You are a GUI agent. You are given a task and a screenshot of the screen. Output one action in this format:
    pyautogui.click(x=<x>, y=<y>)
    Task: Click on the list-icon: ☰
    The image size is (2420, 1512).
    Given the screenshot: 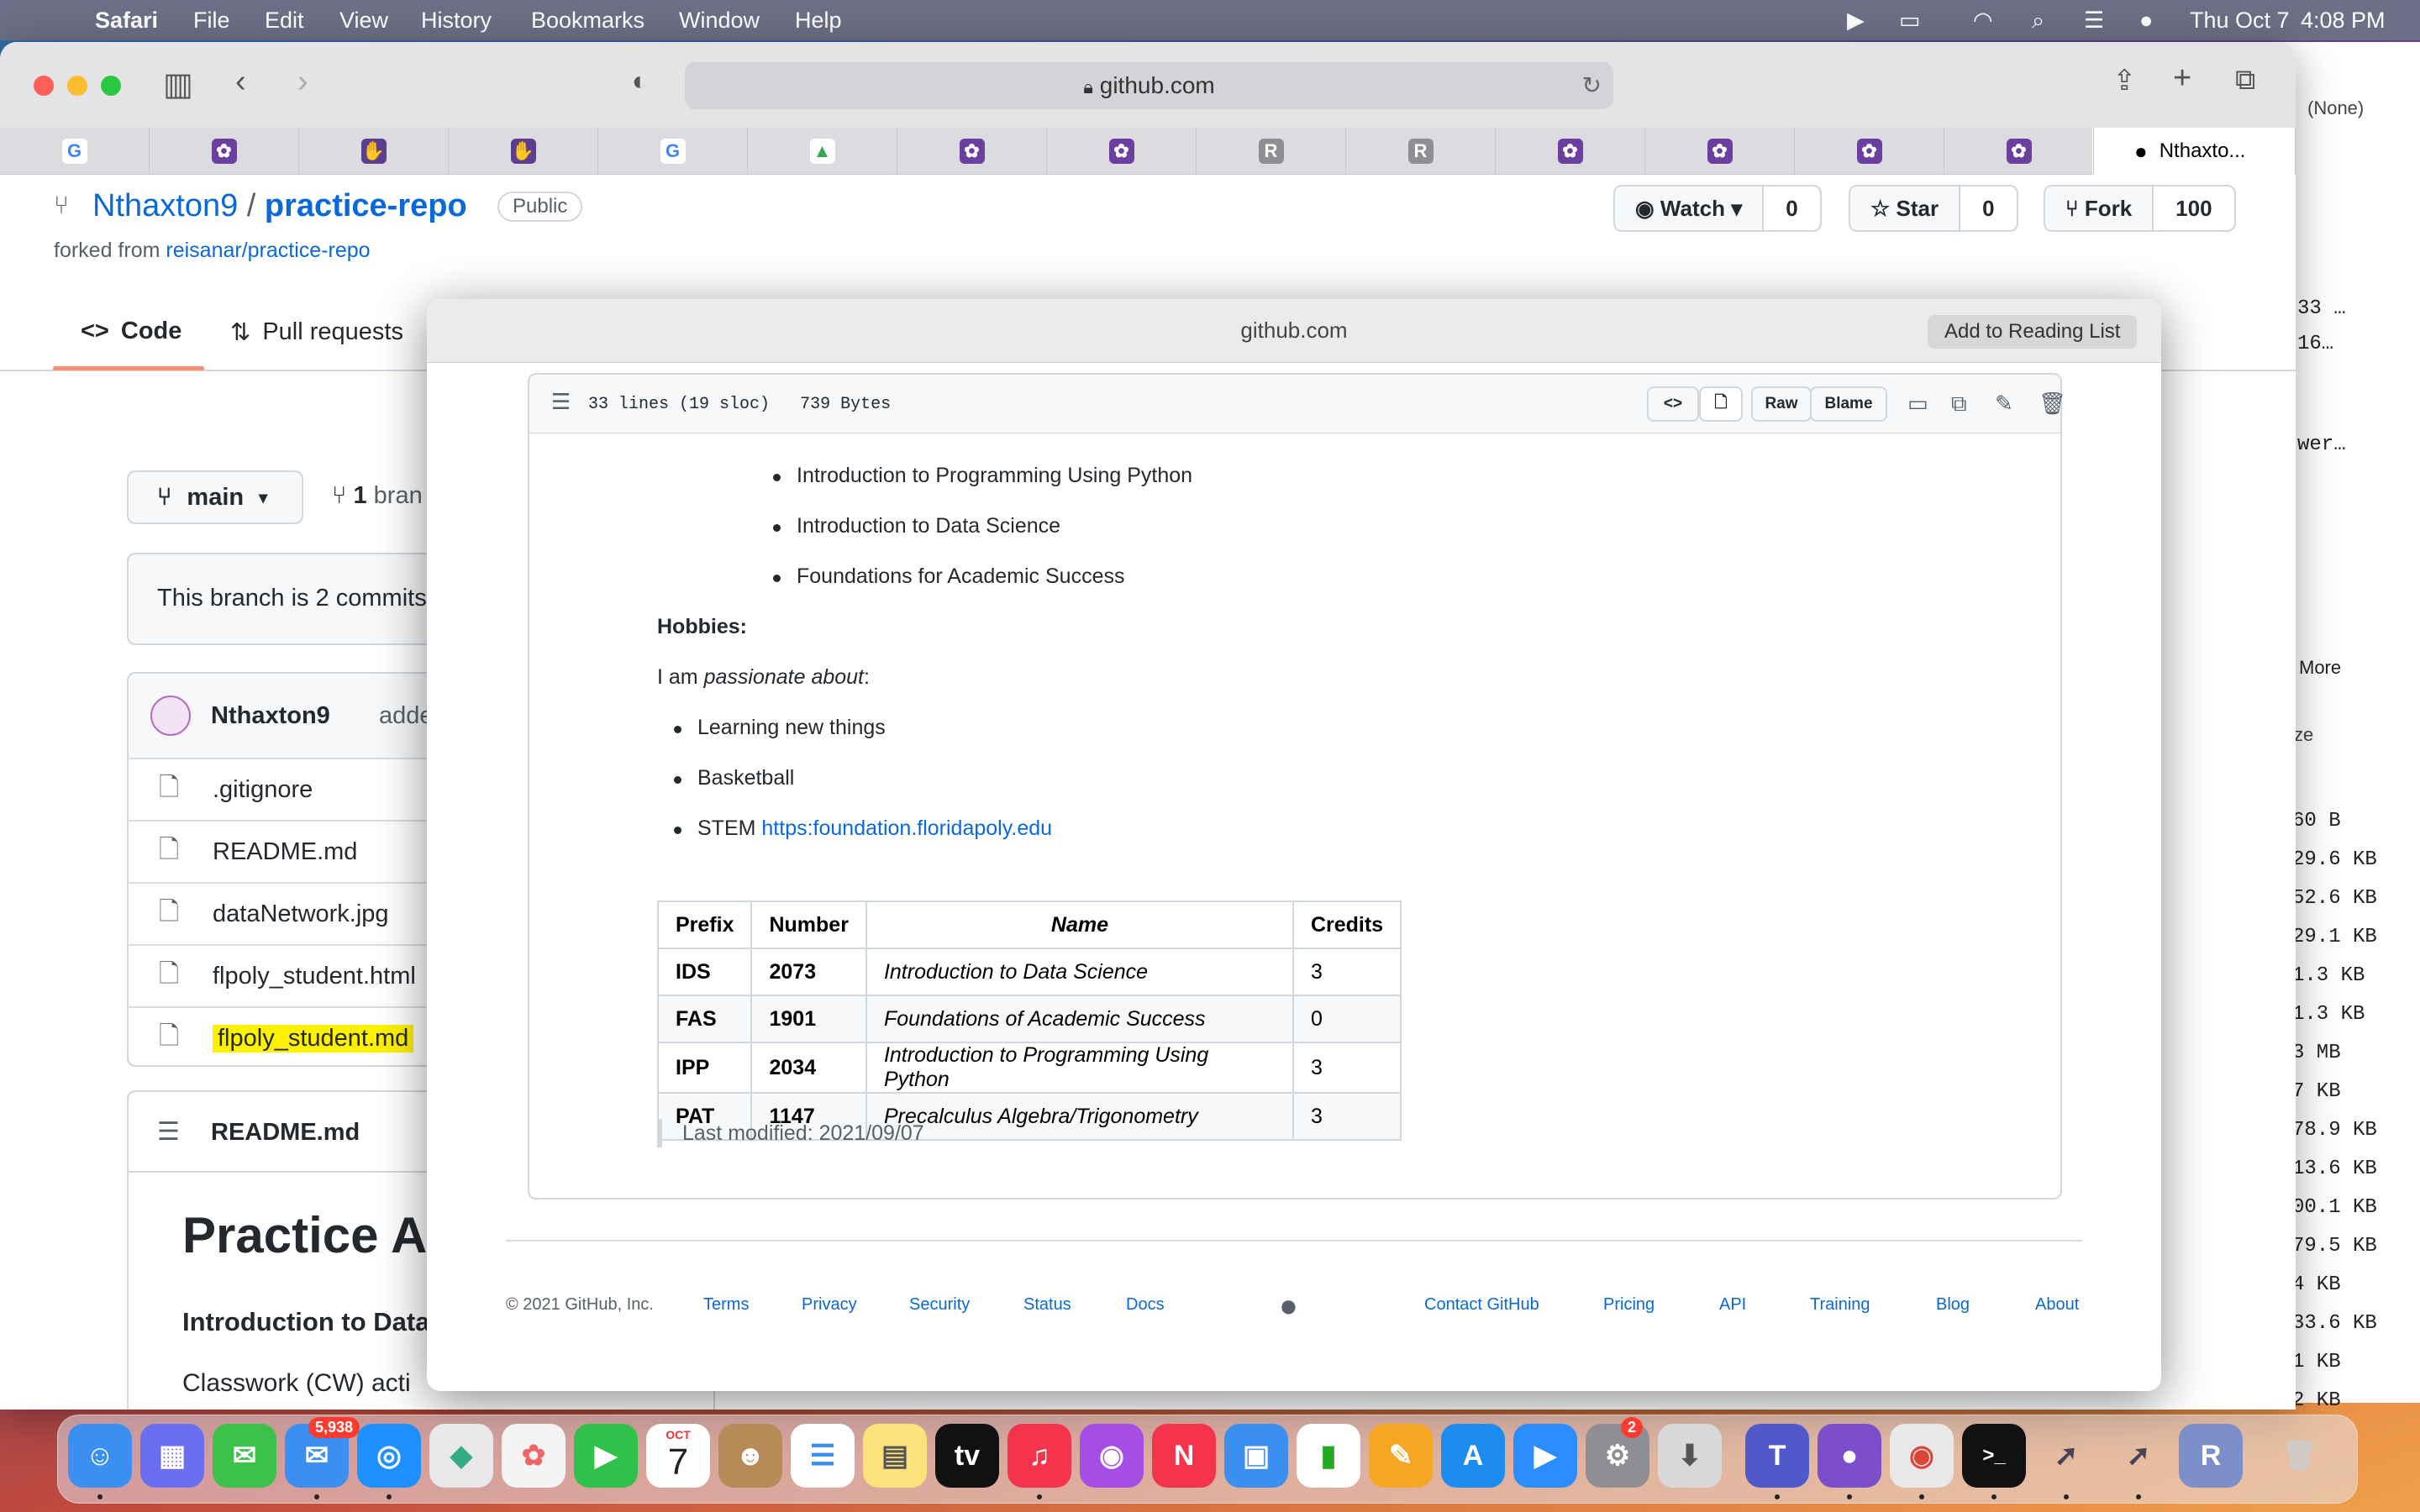 What is the action you would take?
    pyautogui.click(x=168, y=1132)
    